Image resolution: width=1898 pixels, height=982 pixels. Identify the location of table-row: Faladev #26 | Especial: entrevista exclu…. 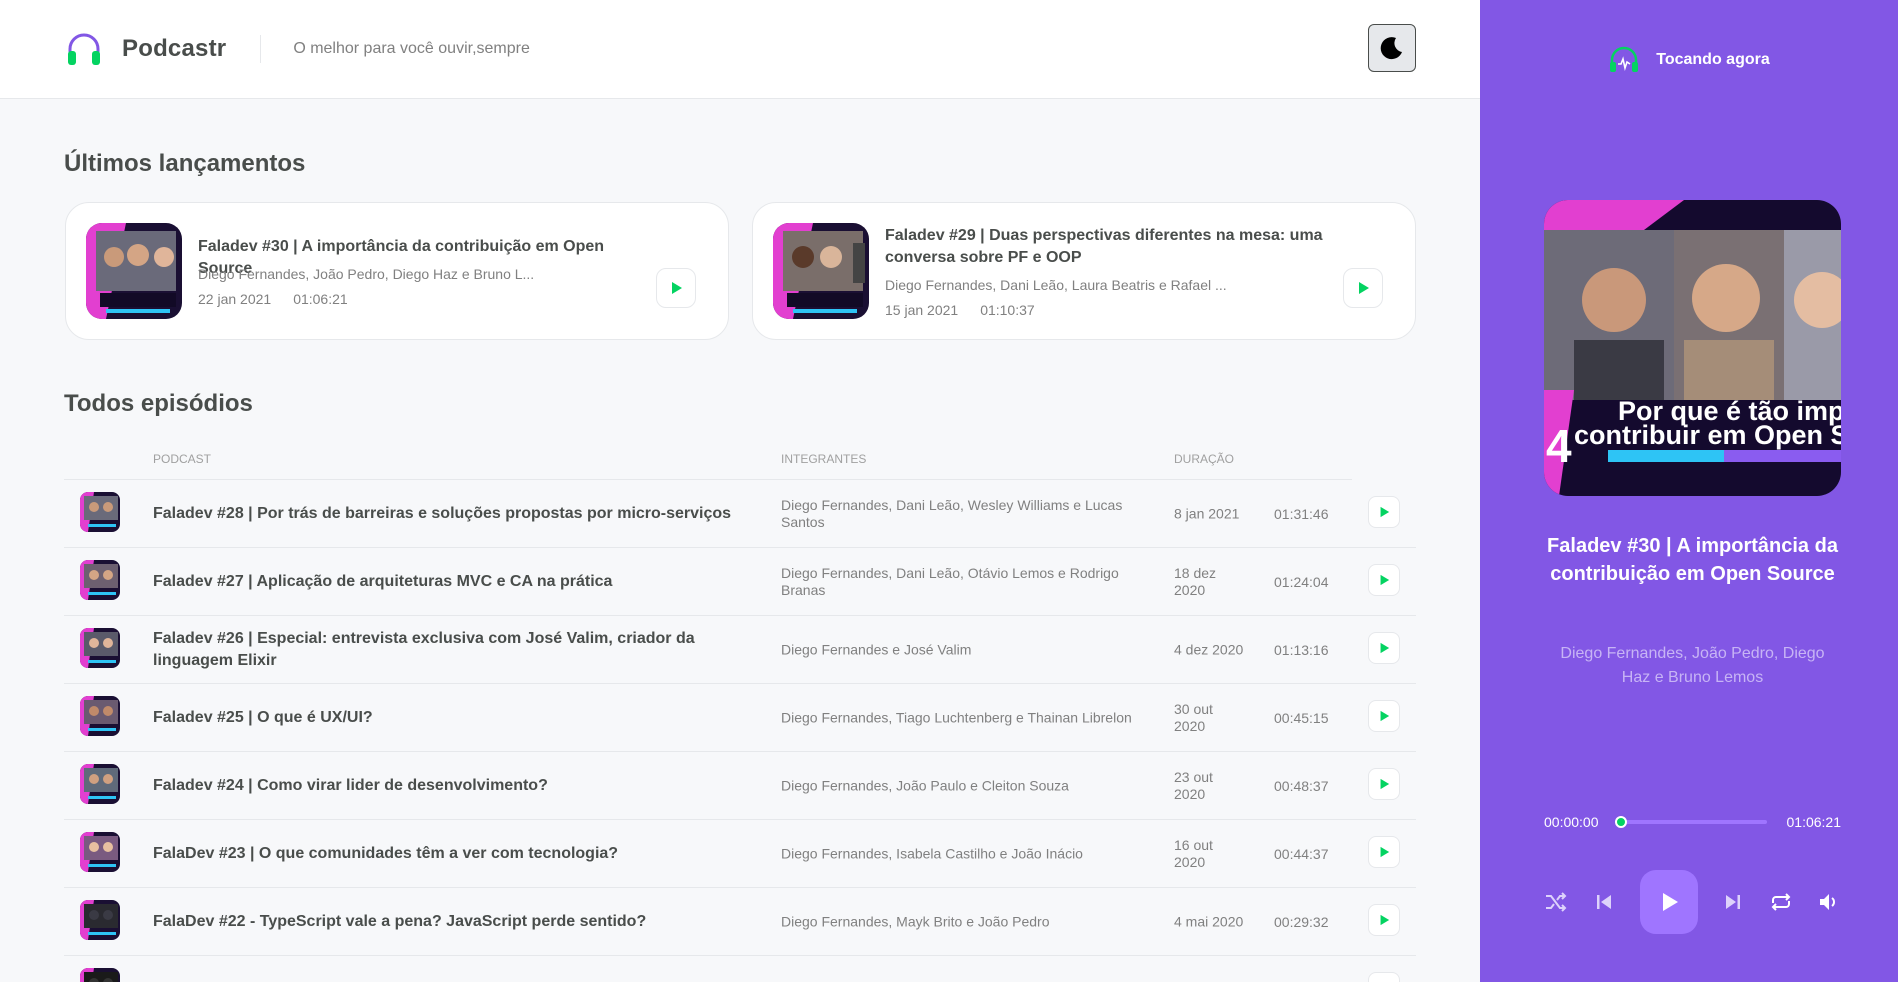
(740, 650).